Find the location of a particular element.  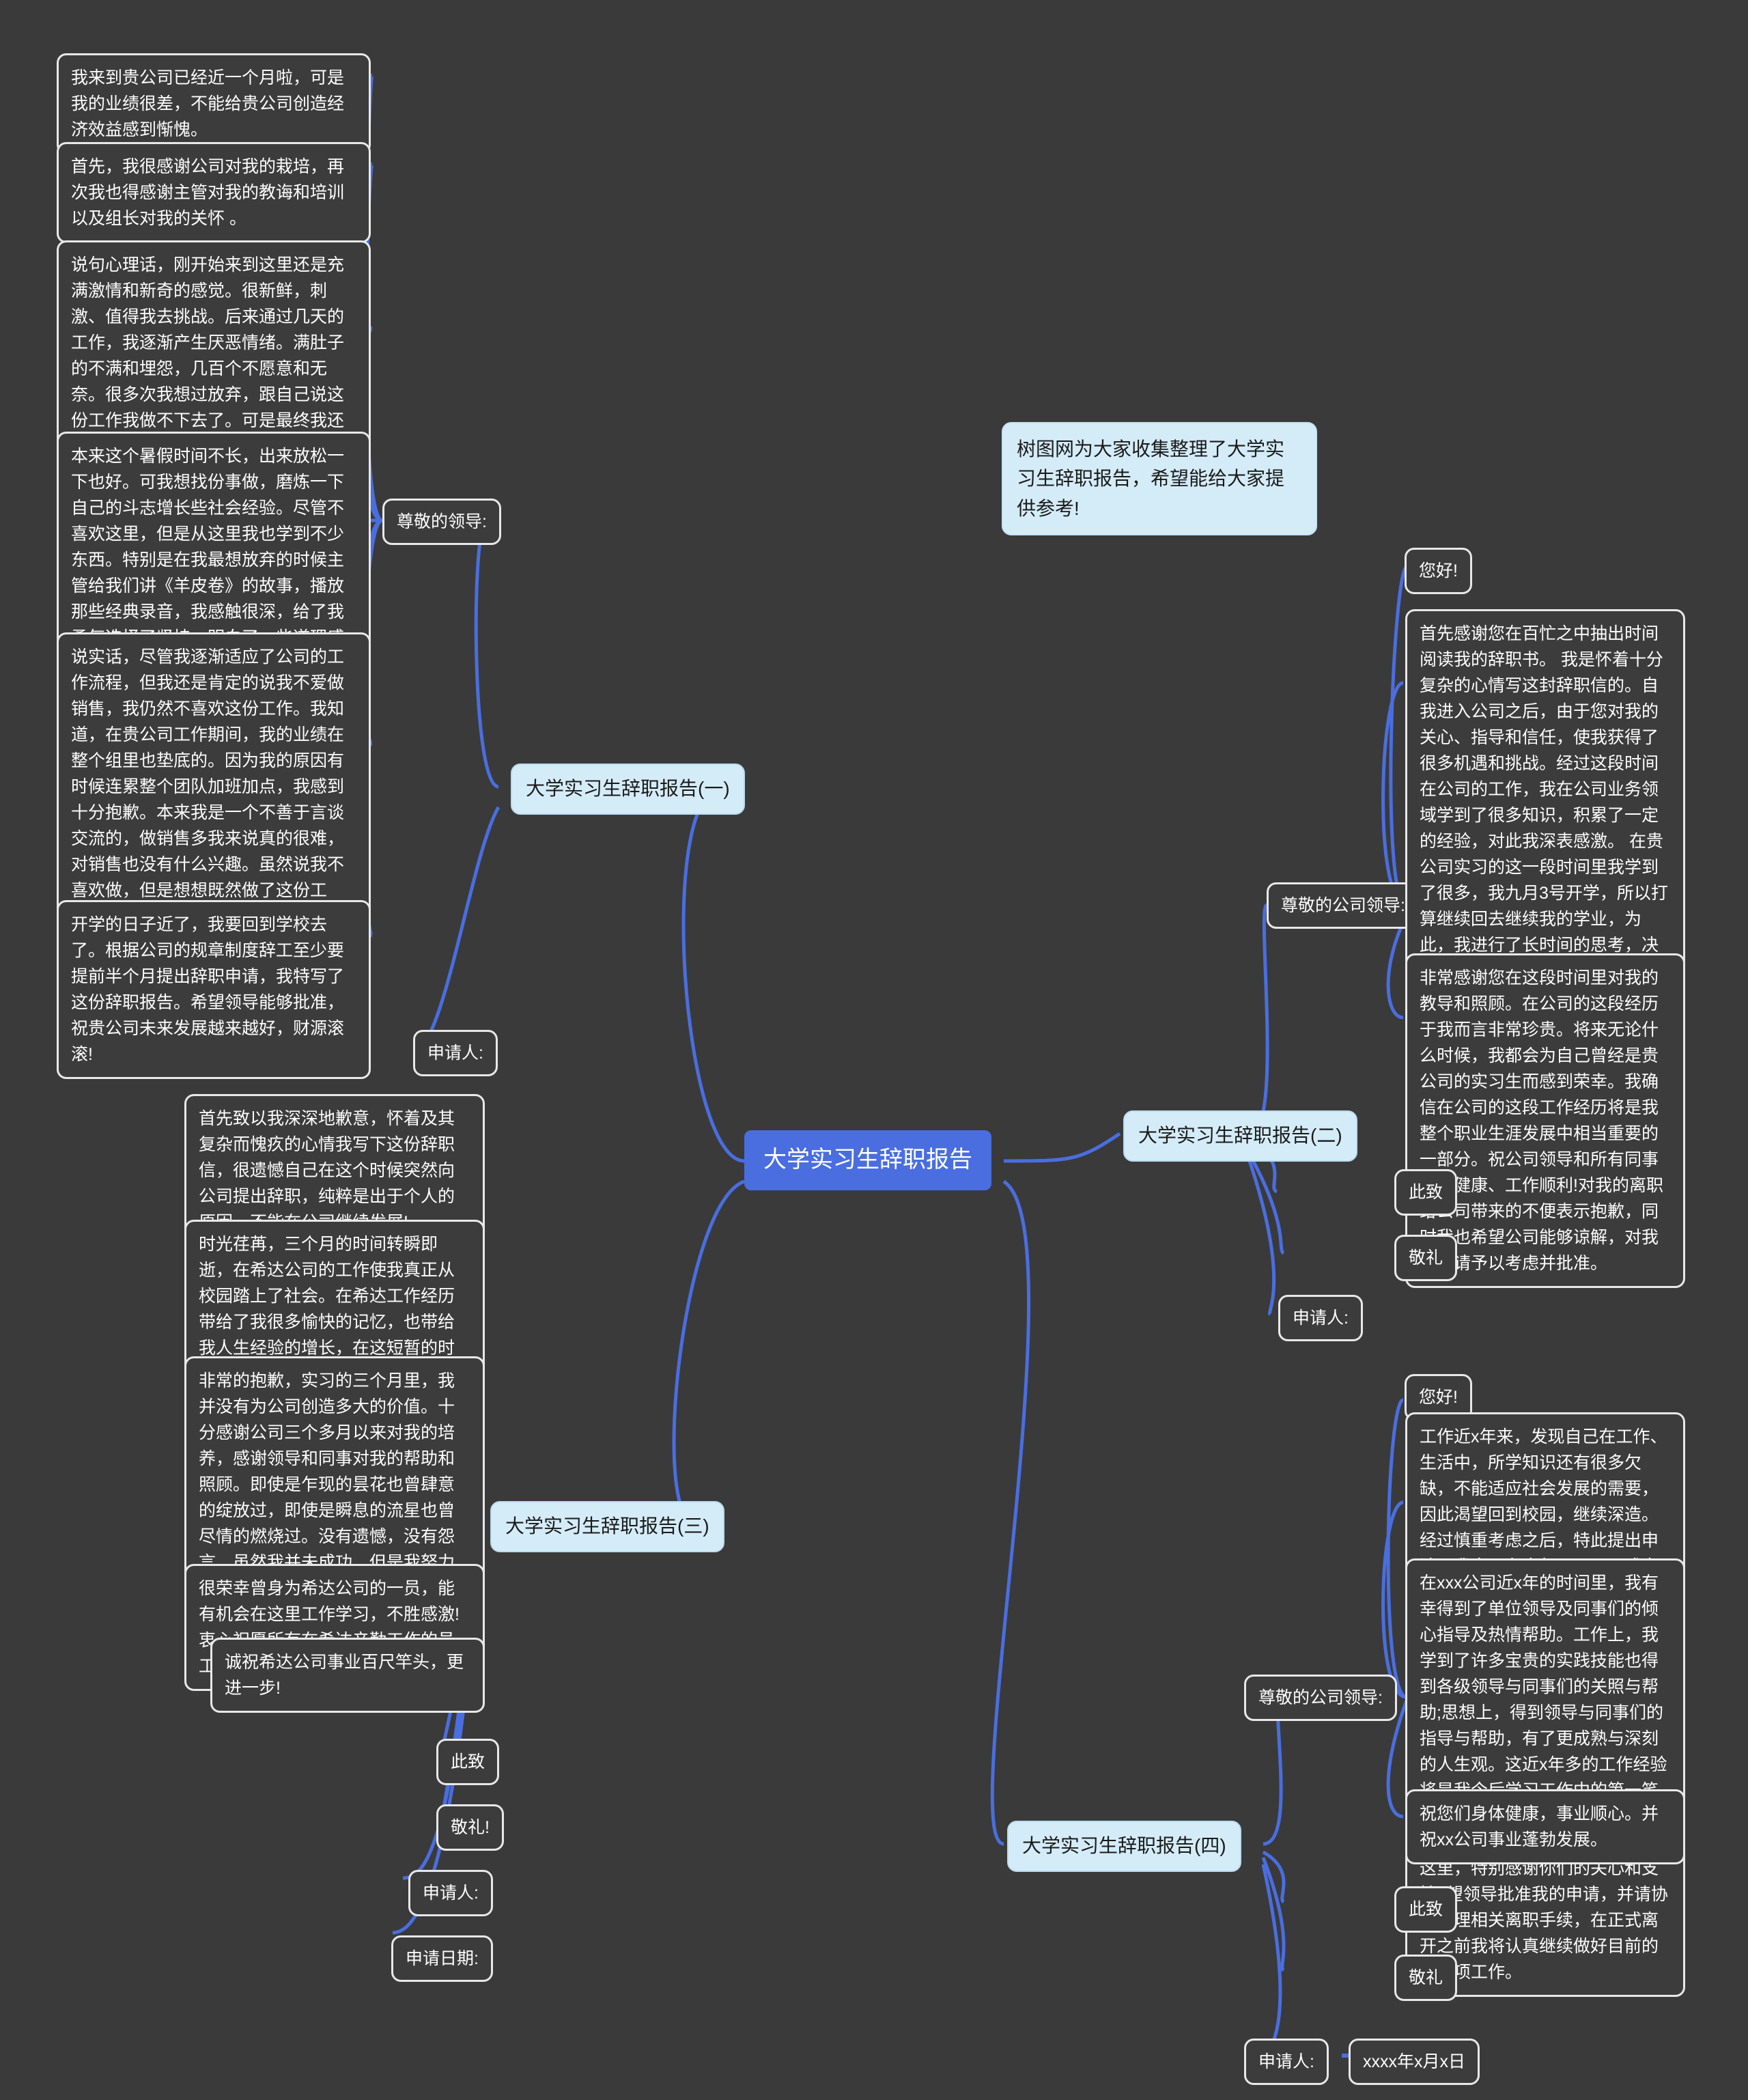

b3-applicant: 申请人: is located at coordinates (450, 1893).